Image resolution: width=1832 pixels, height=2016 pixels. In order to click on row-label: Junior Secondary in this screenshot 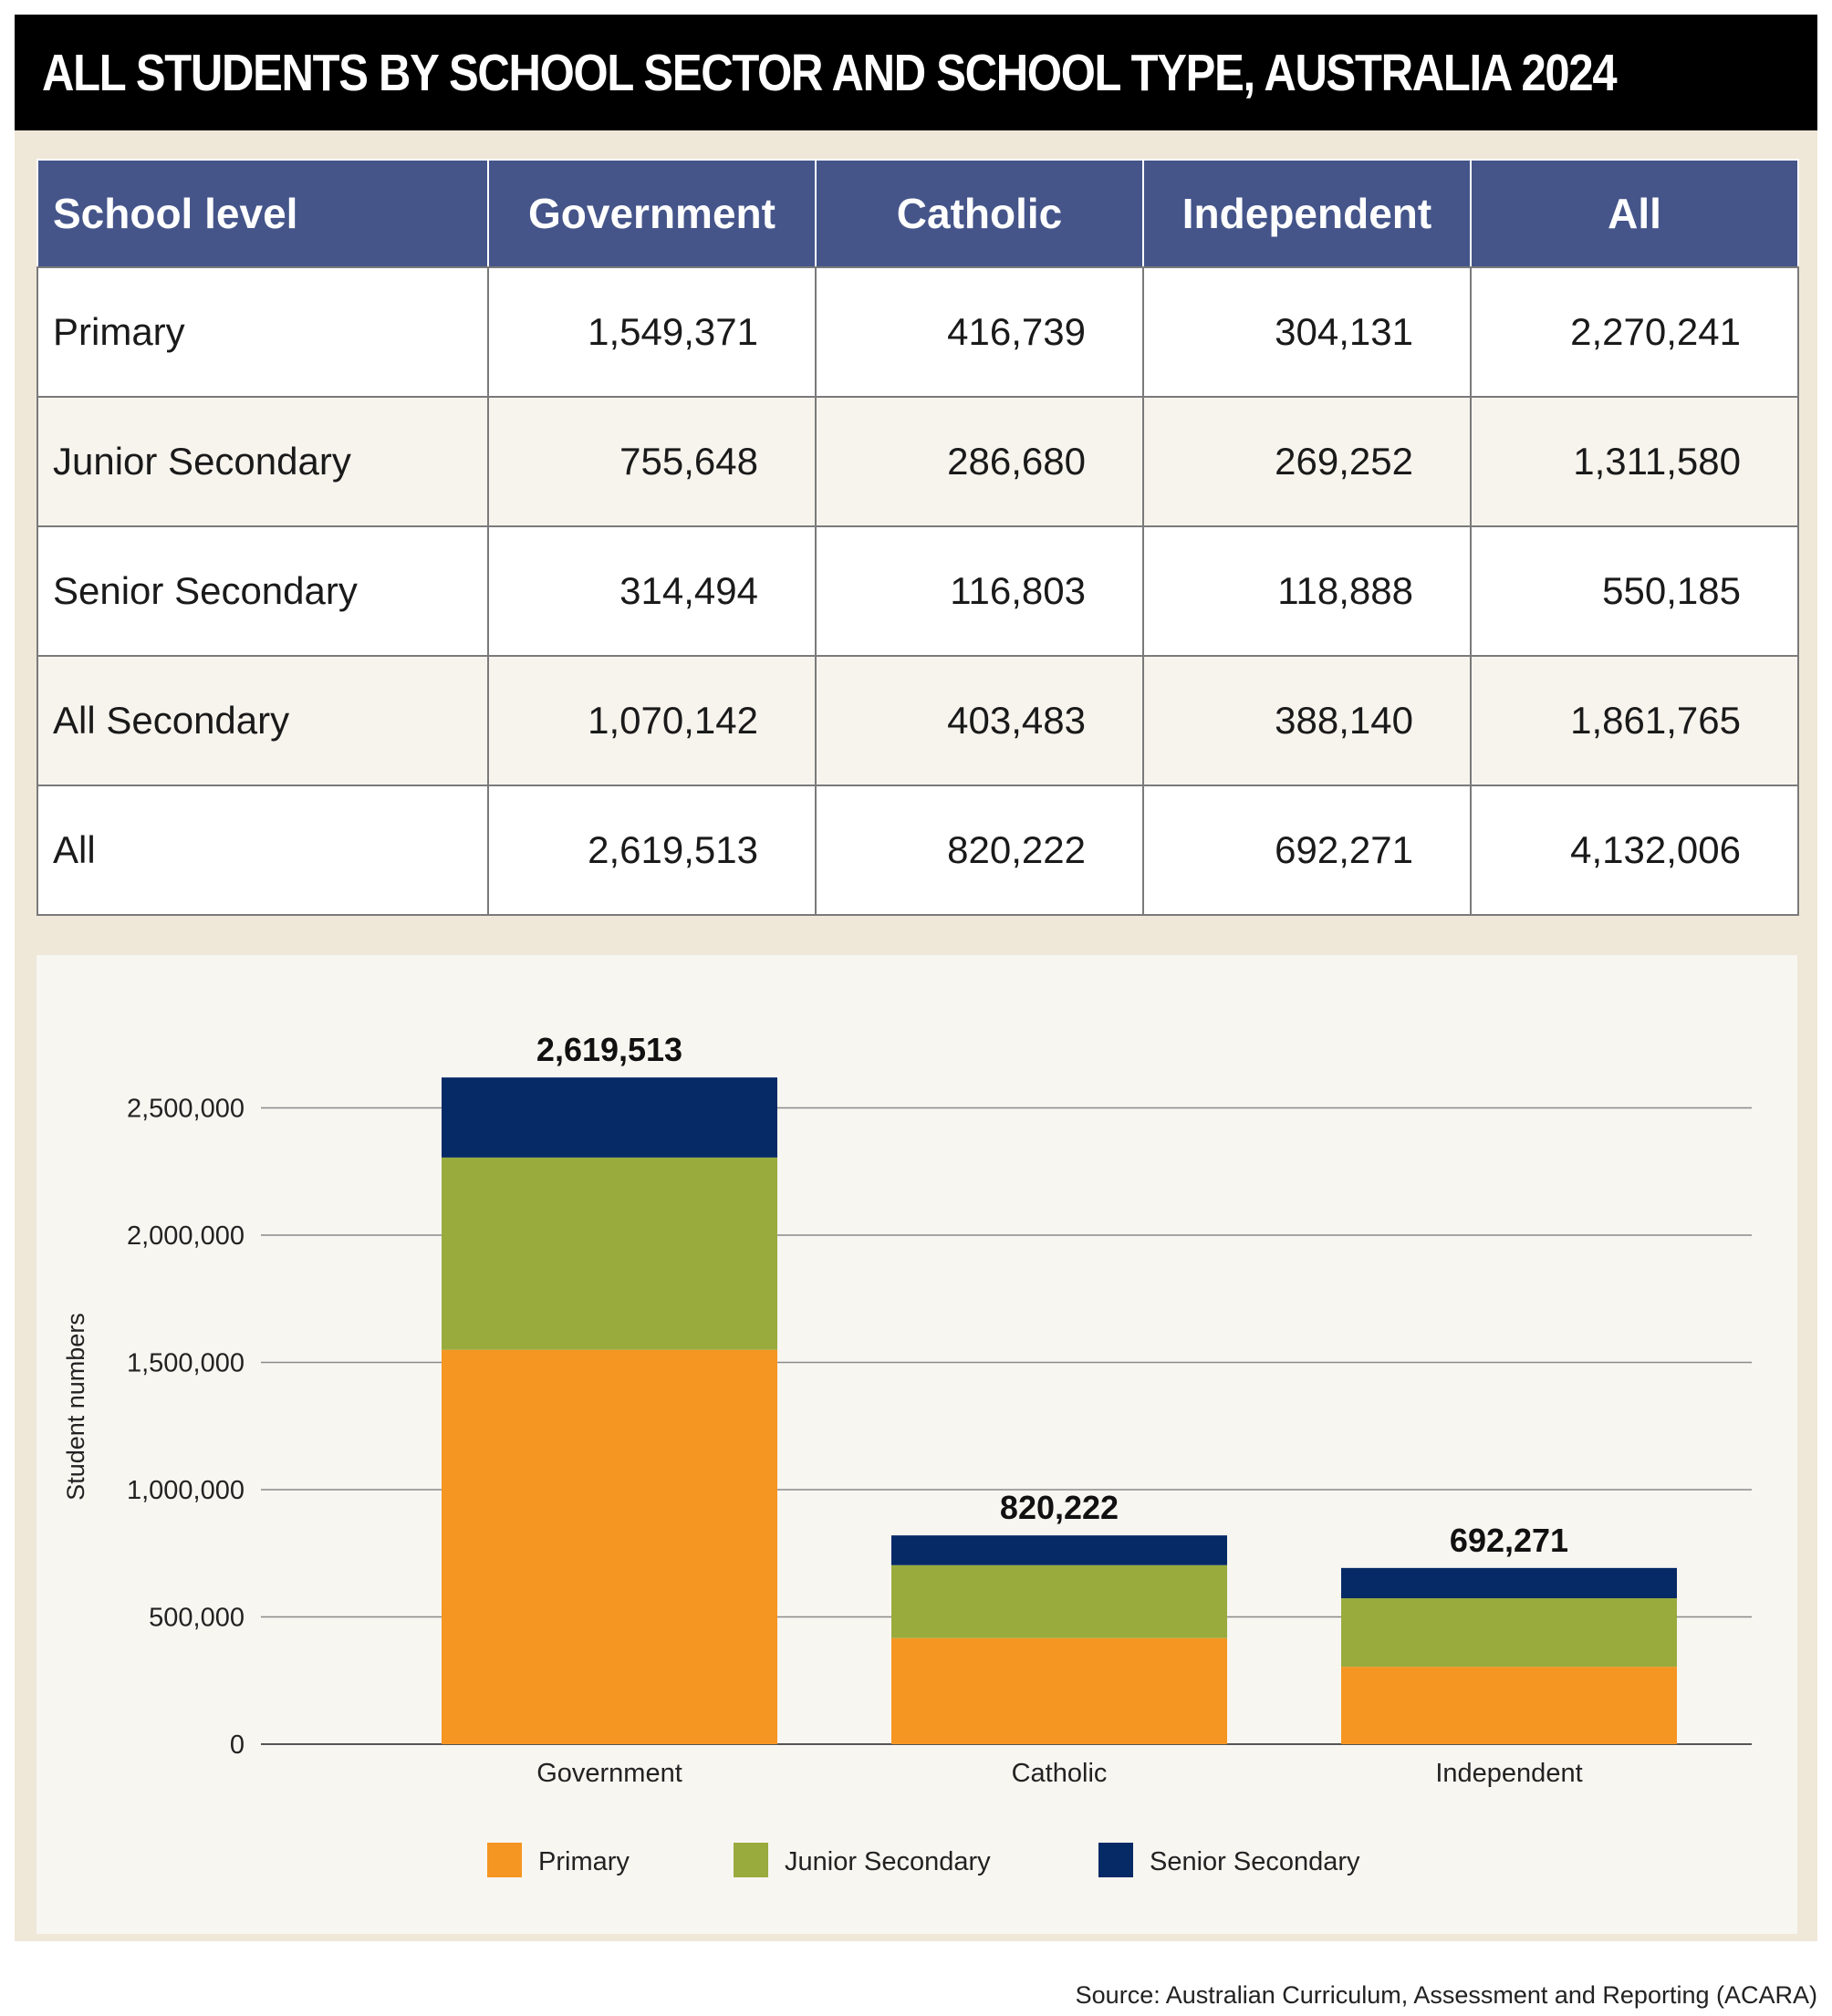, I will do `click(262, 462)`.